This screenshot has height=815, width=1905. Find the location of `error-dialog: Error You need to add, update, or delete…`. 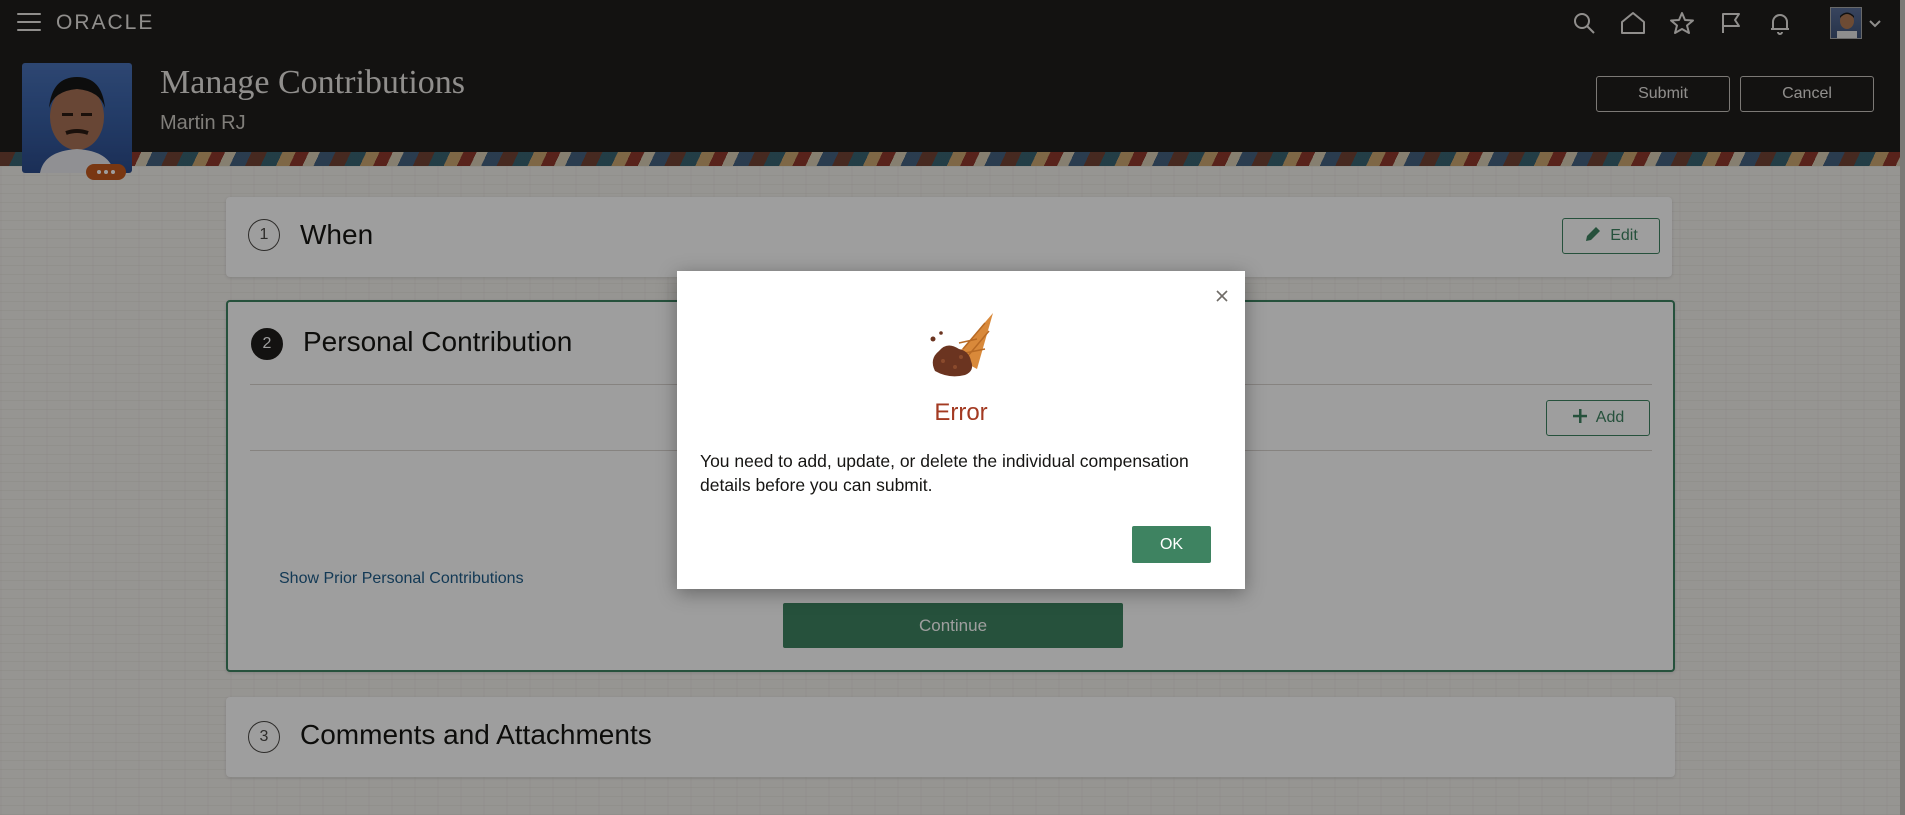

error-dialog: Error You need to add, update, or delete… is located at coordinates (961, 430).